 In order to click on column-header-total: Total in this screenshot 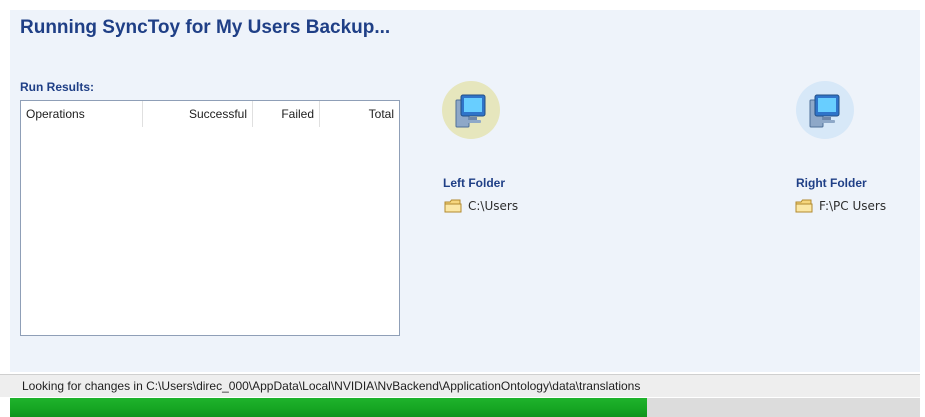, I will do `click(359, 114)`.